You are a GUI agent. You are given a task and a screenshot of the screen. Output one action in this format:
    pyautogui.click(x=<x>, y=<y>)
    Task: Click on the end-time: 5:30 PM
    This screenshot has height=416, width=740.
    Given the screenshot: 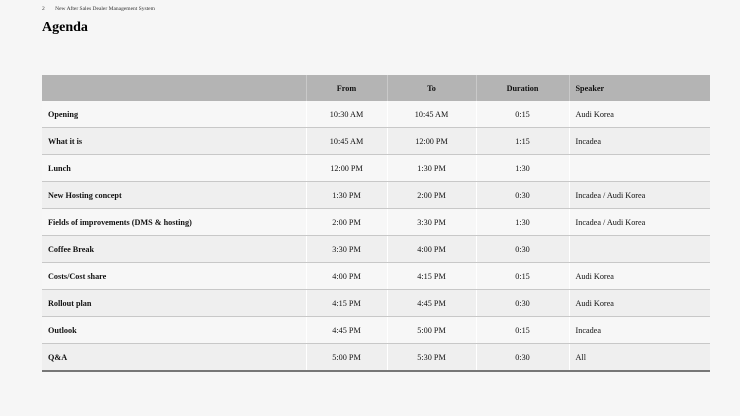 What is the action you would take?
    pyautogui.click(x=432, y=357)
    